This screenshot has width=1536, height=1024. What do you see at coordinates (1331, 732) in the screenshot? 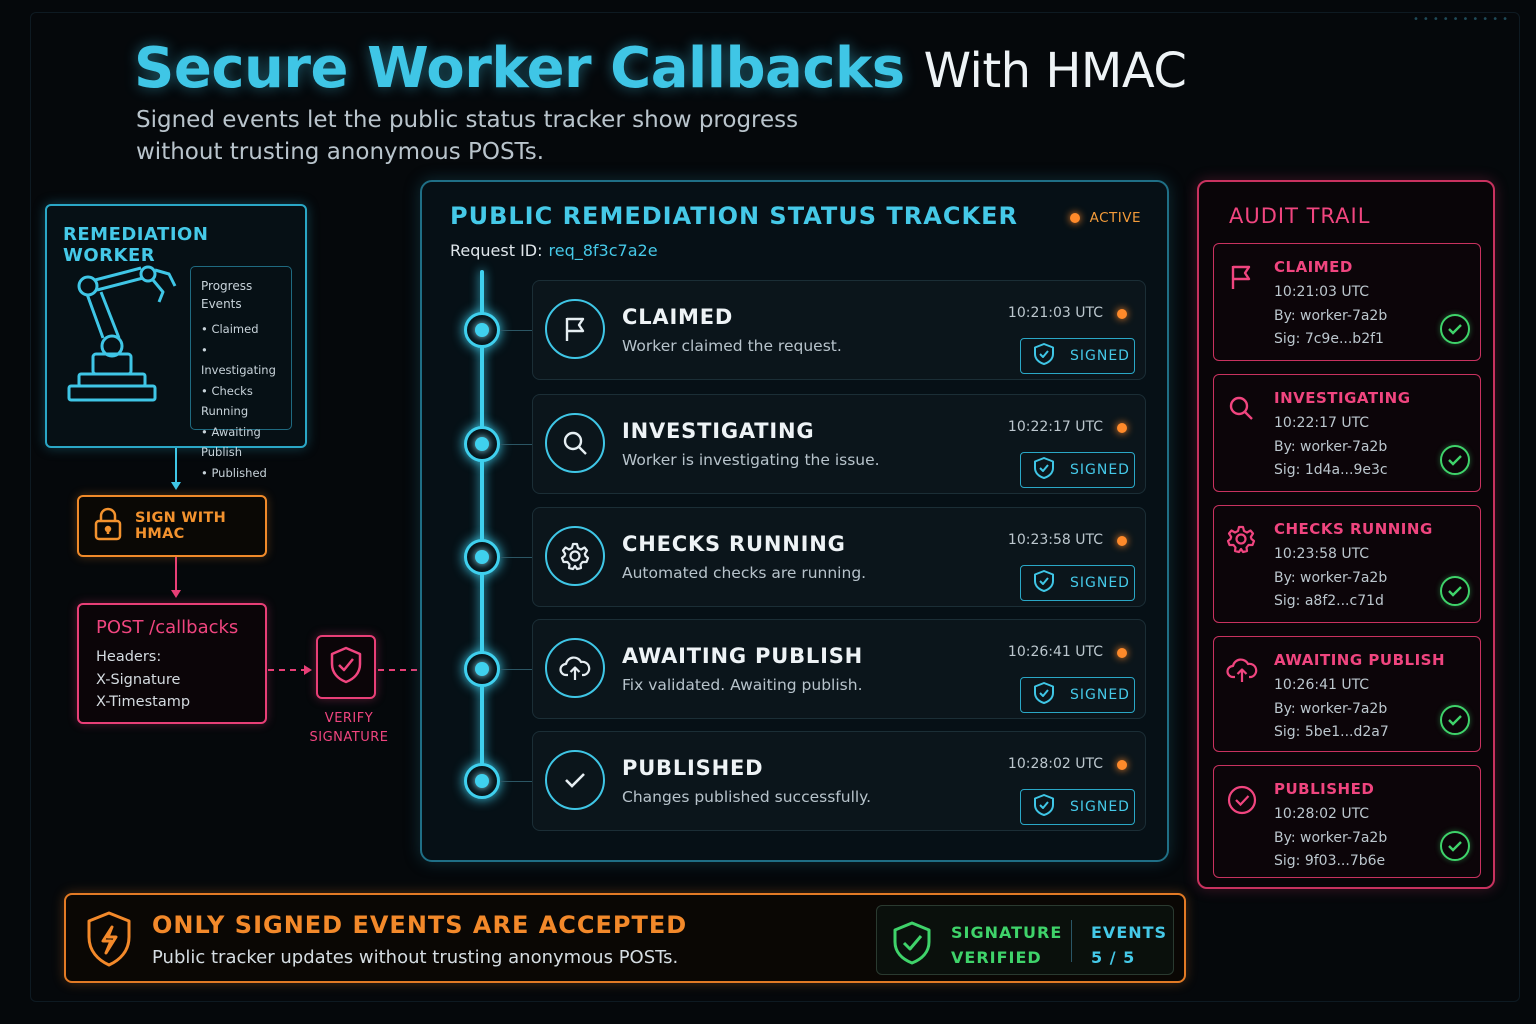
I see `audit-entry-sig: Sig: 5be1...d2a7` at bounding box center [1331, 732].